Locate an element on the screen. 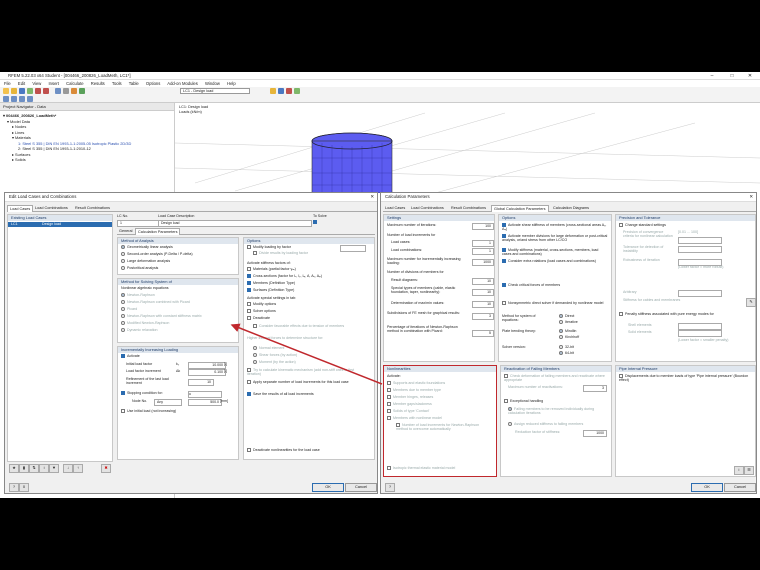  minimize-icon: – is located at coordinates (712, 76).